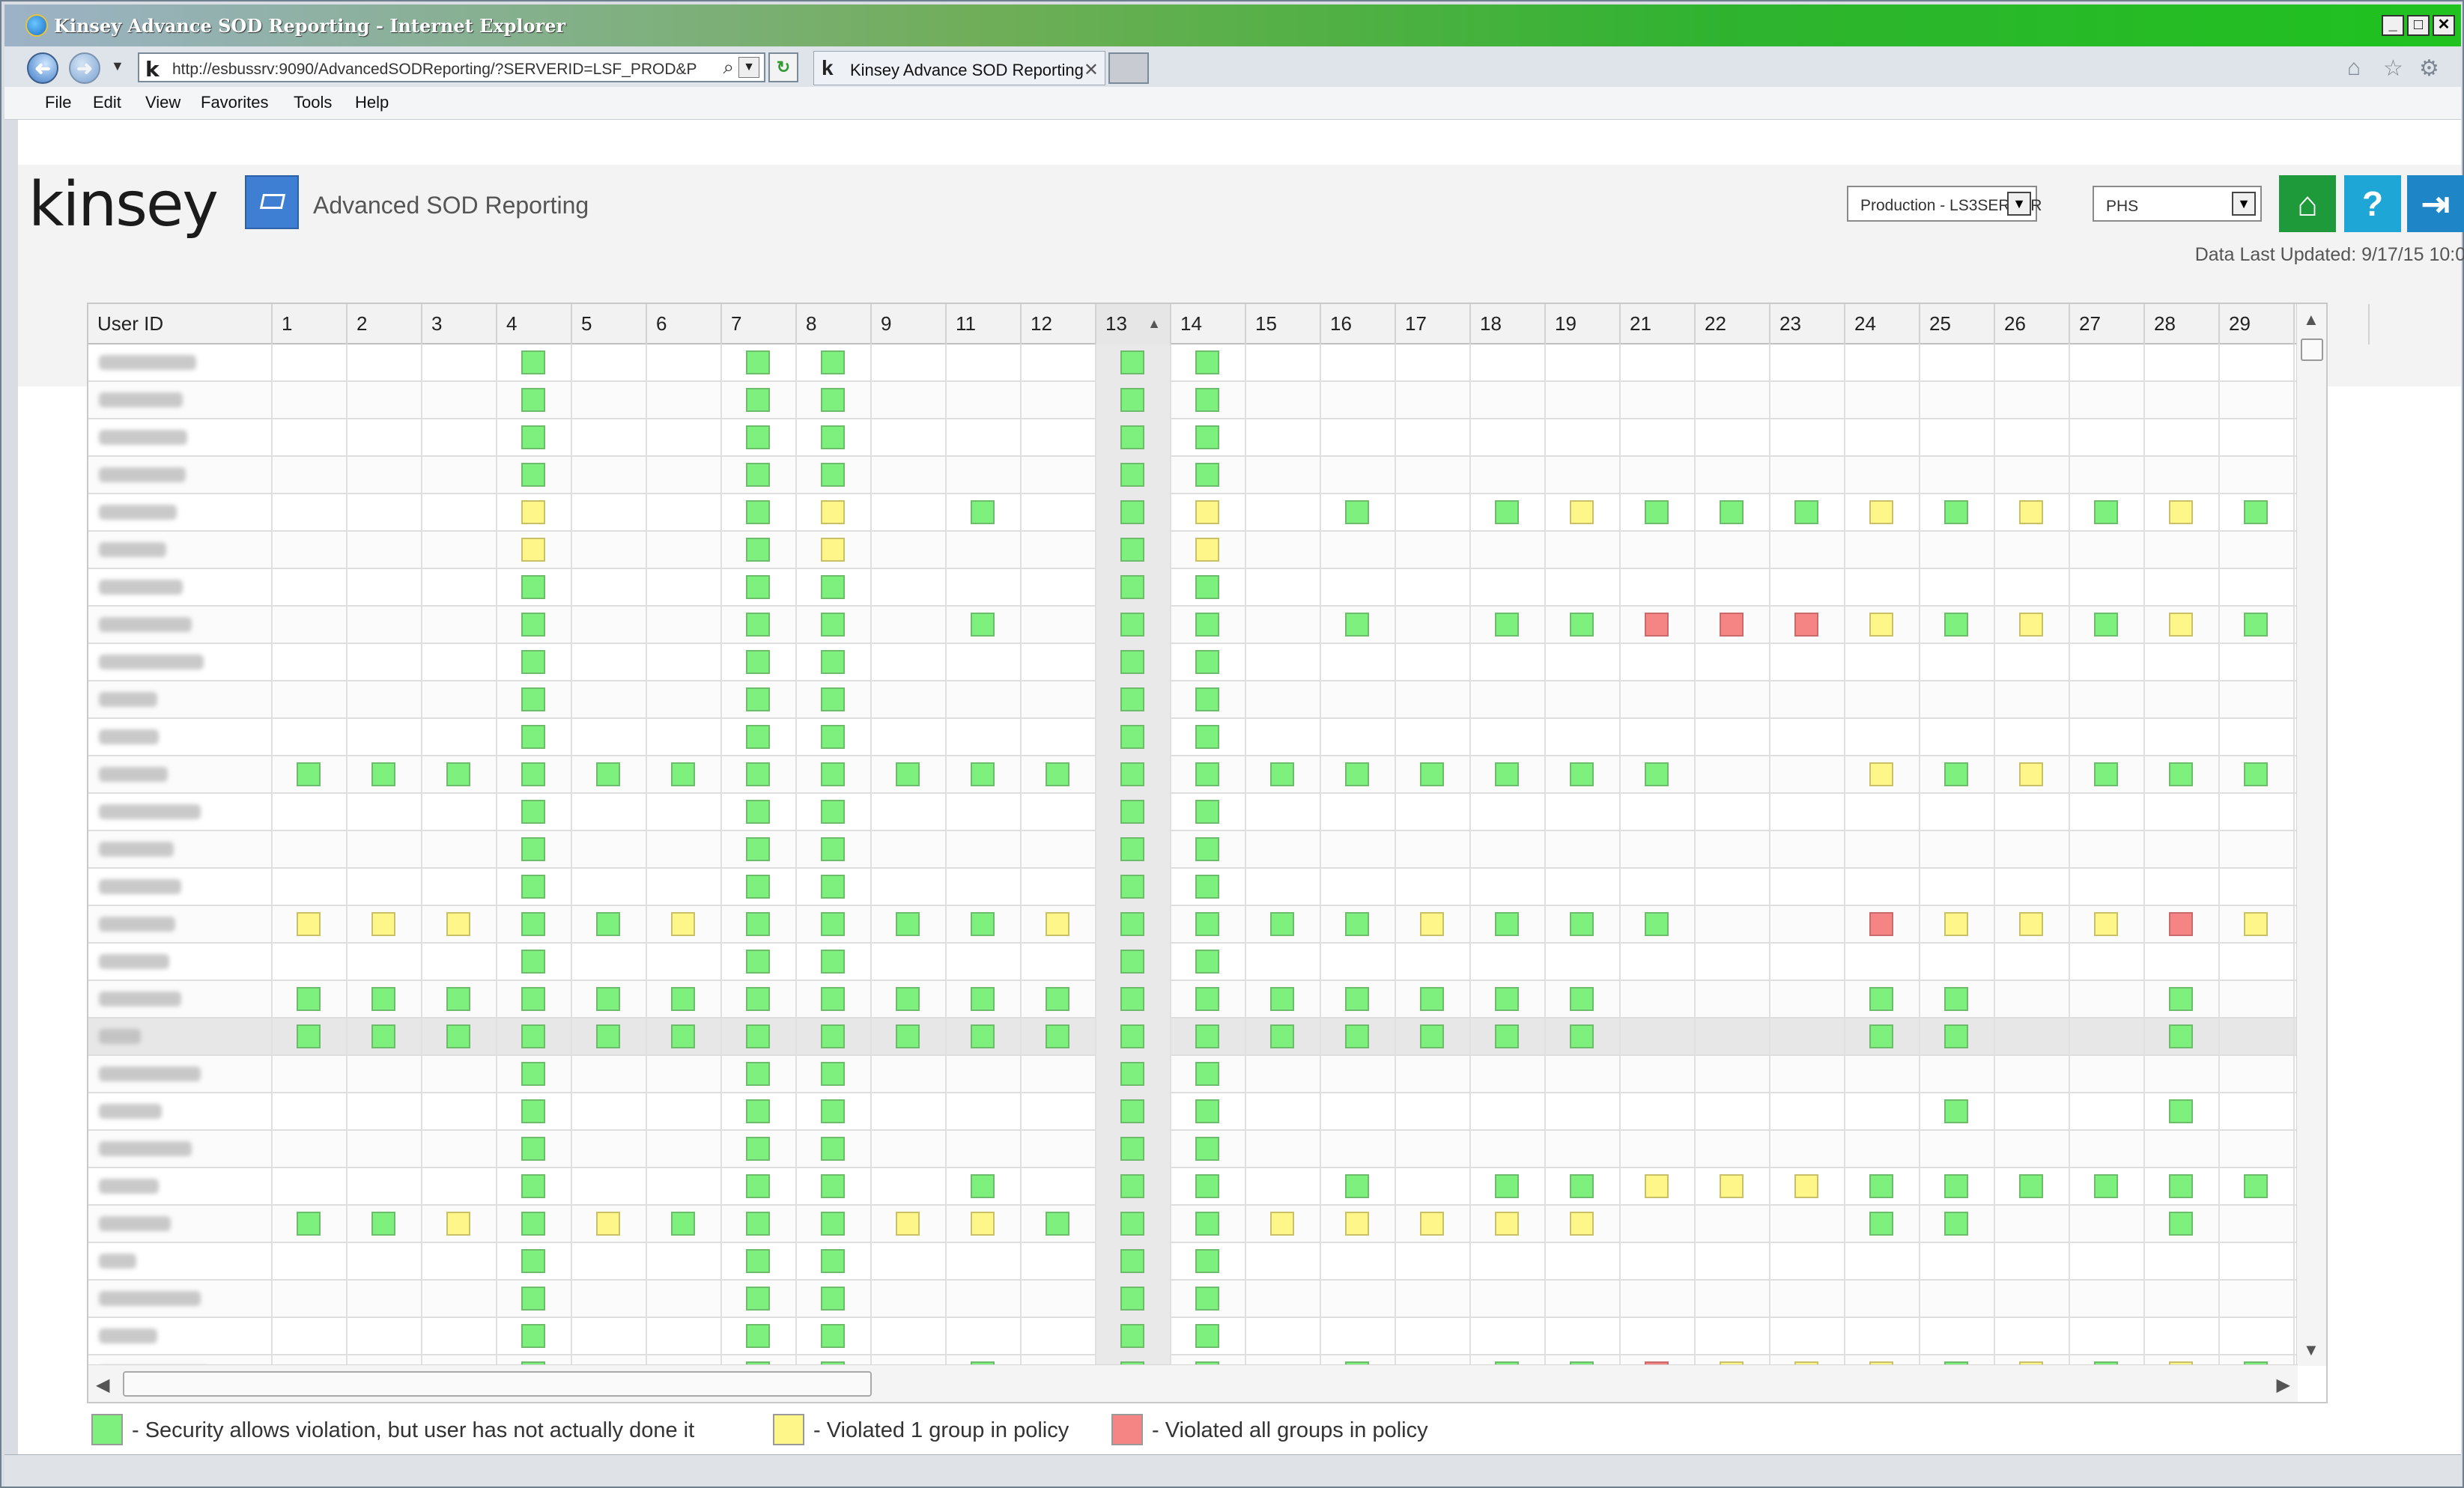 This screenshot has width=2464, height=1488. I want to click on column-header-user-id: User ID, so click(180, 324).